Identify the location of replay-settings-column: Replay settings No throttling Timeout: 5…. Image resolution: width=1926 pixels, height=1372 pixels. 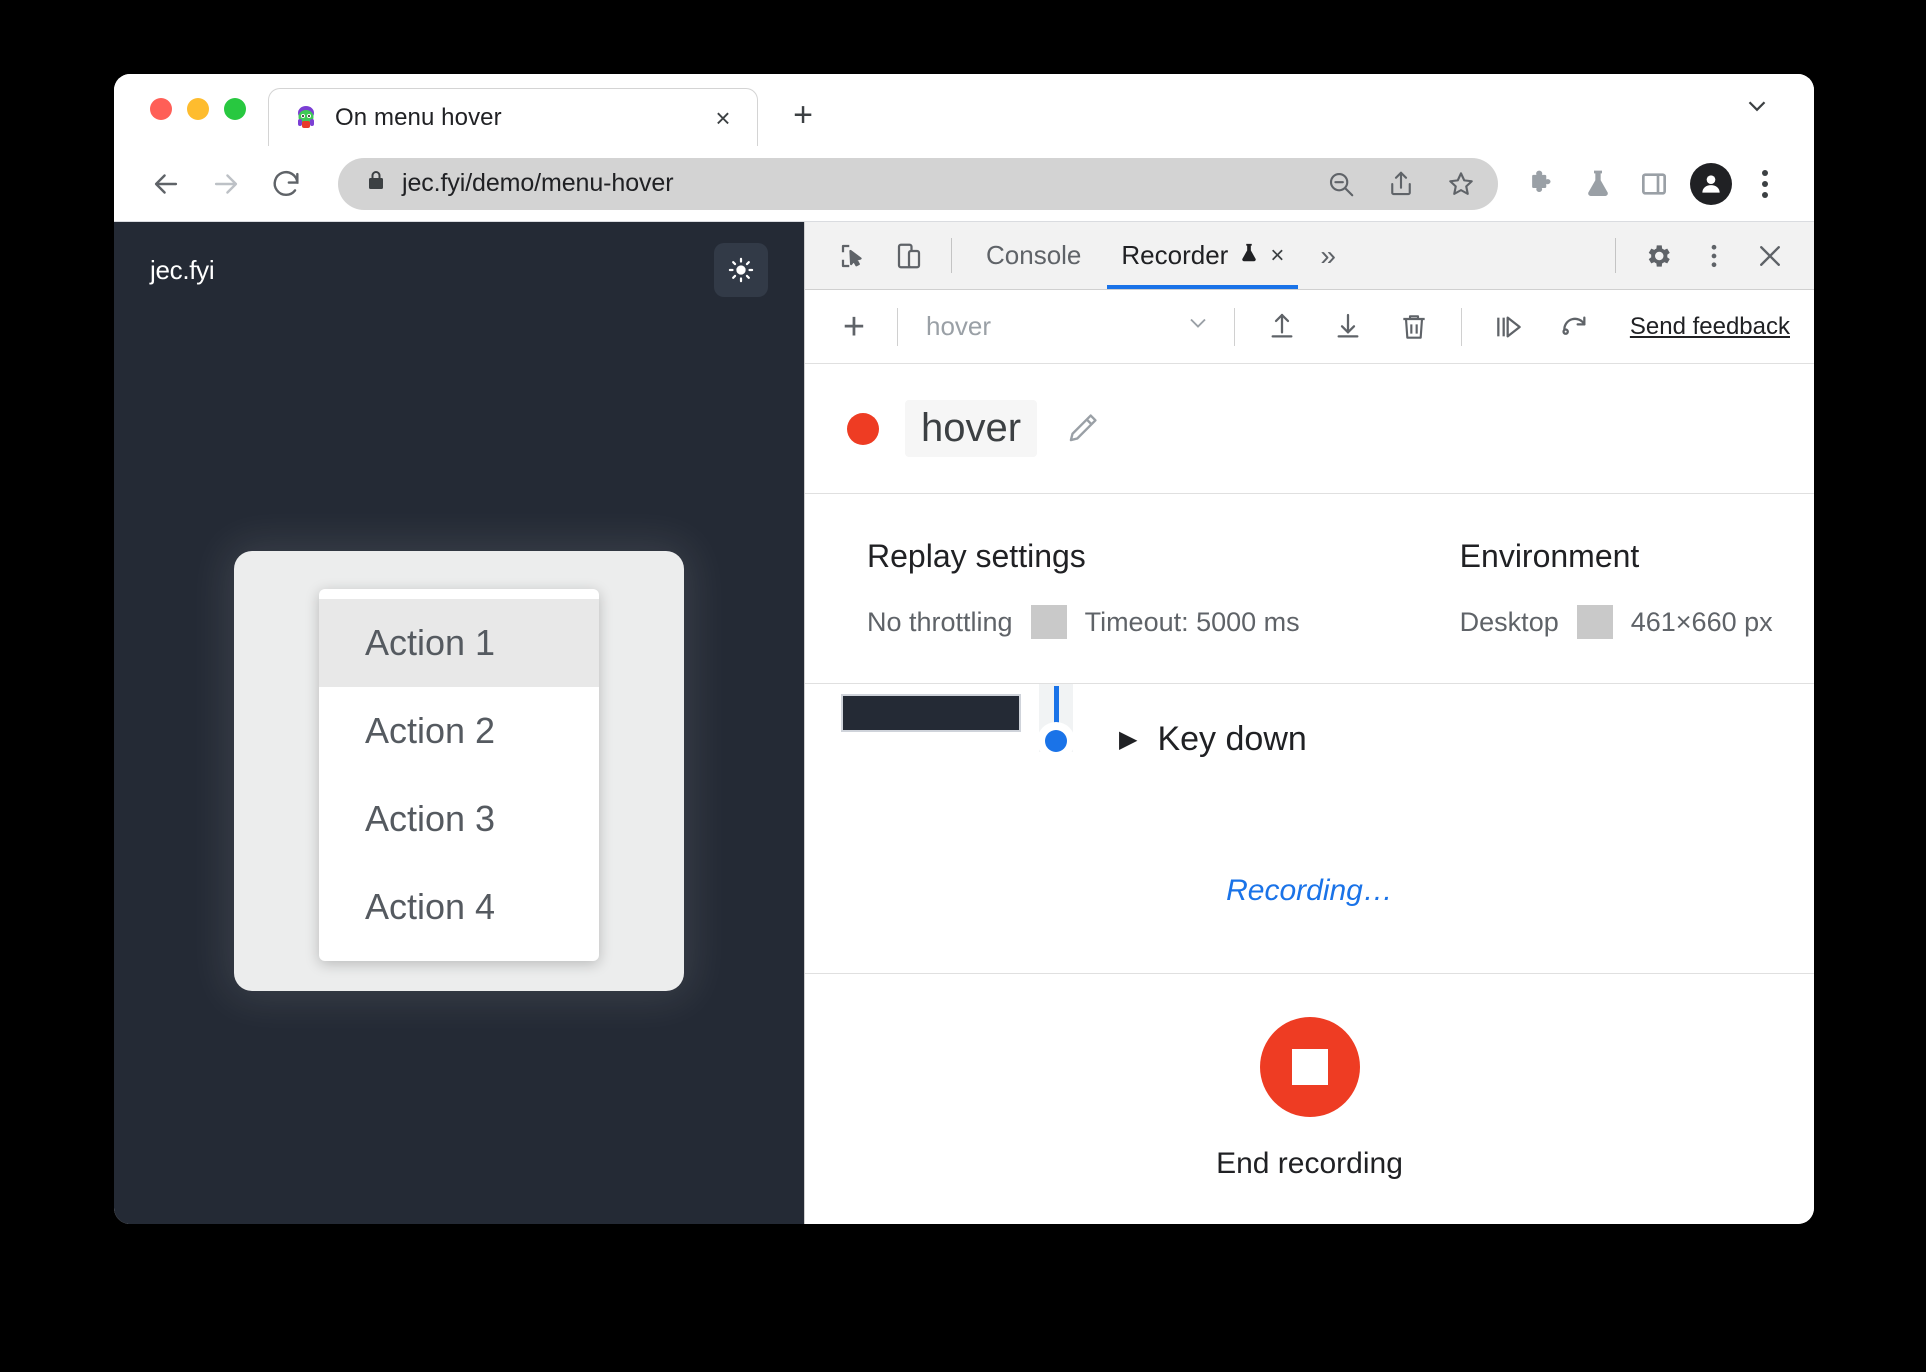
(1092, 588).